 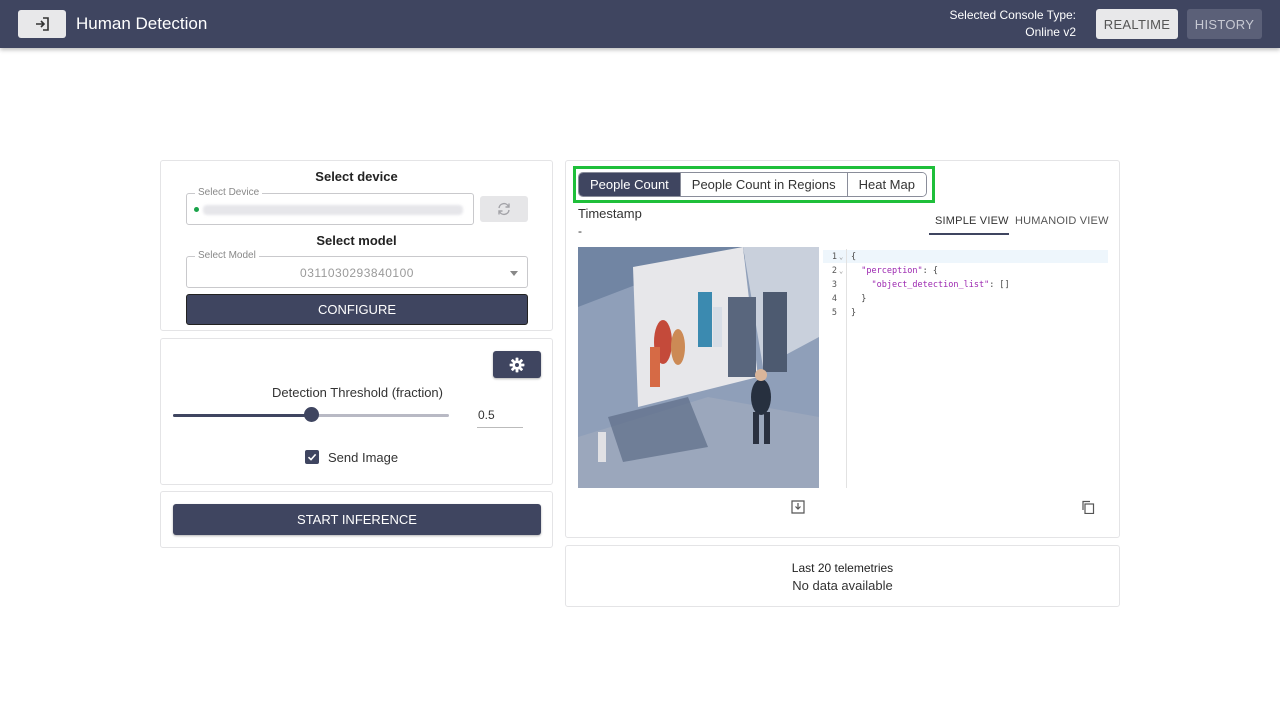 What do you see at coordinates (357, 392) in the screenshot?
I see `threshold-label: Detection Threshold (fraction)` at bounding box center [357, 392].